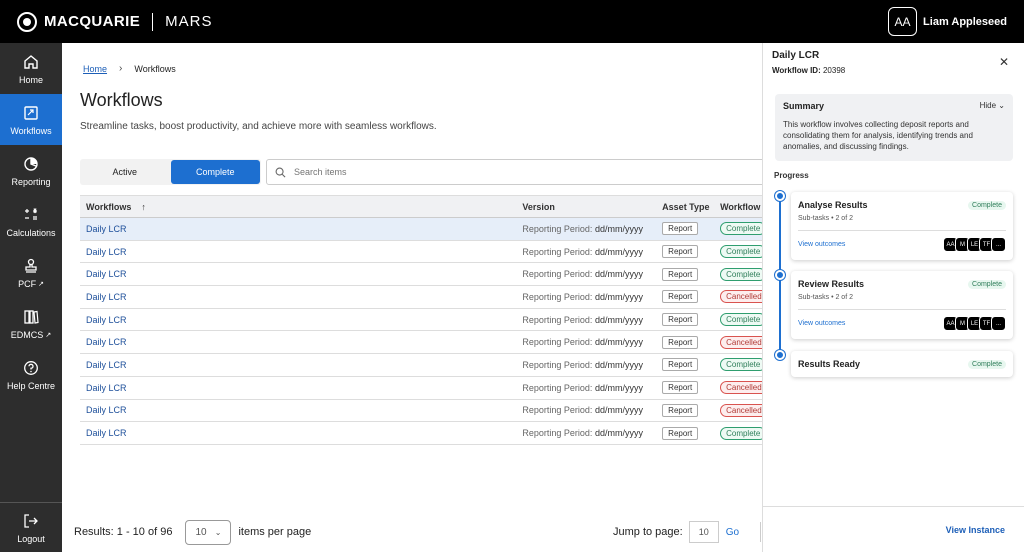  I want to click on pie-chart-icon, so click(31, 164).